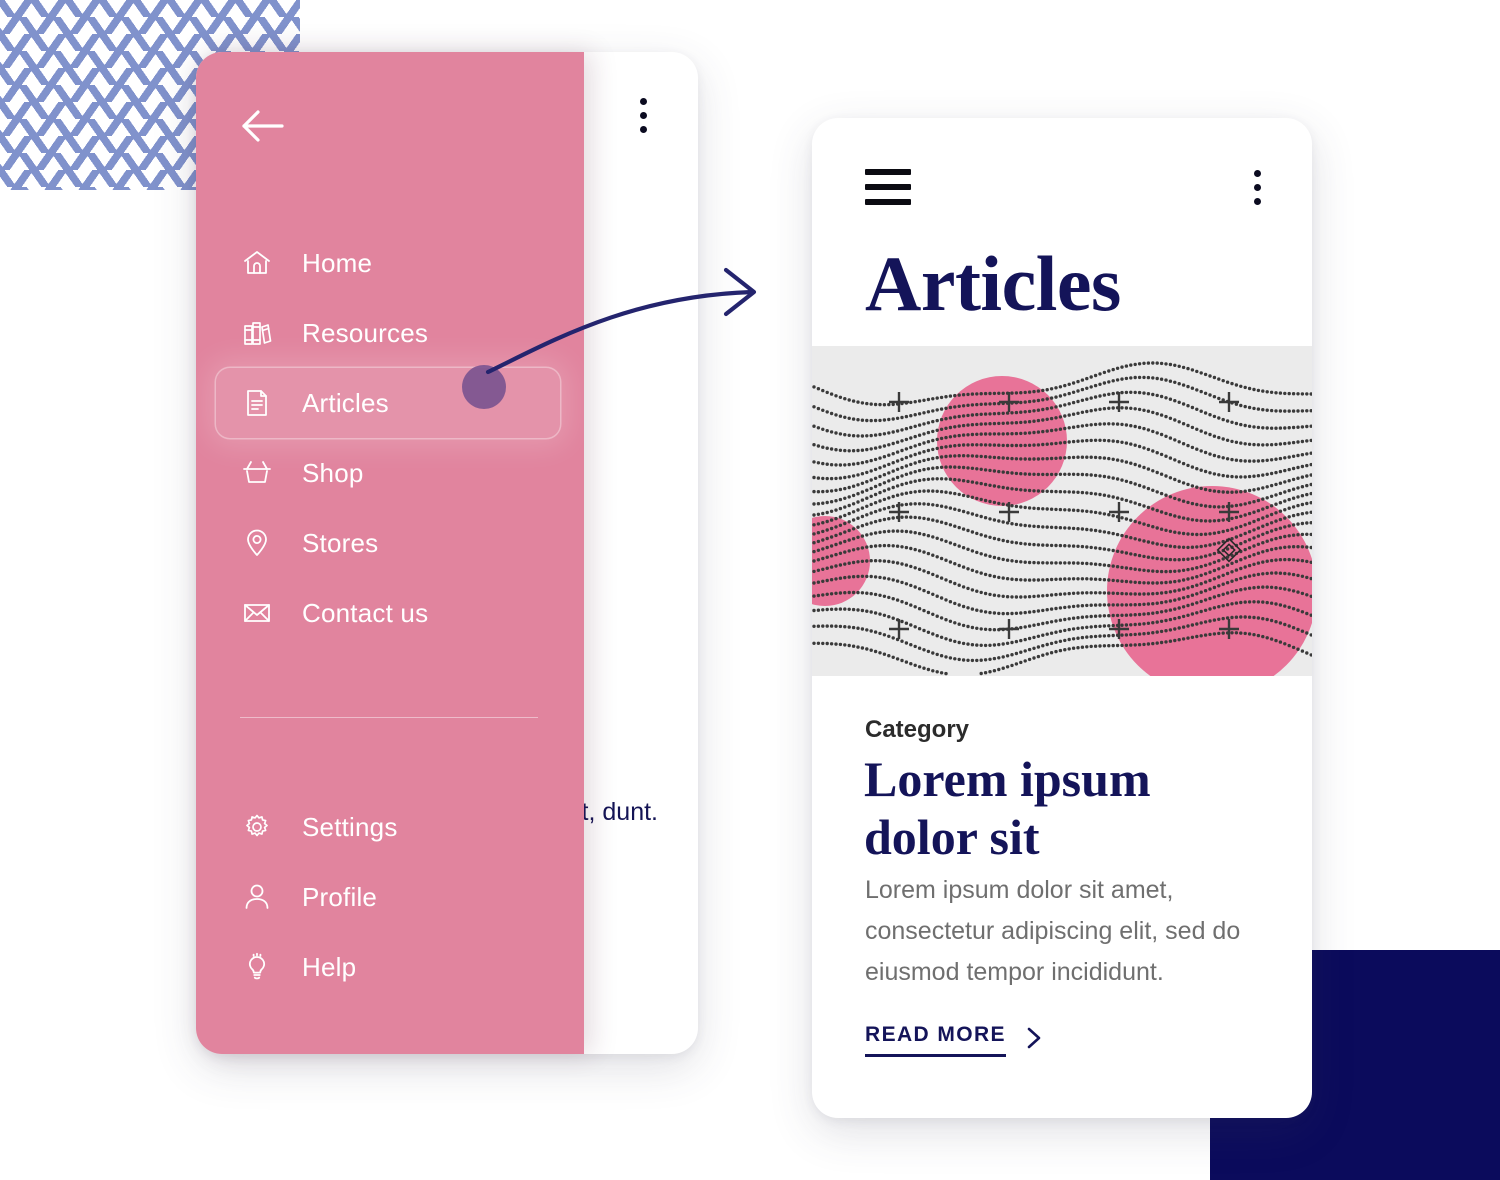 Image resolution: width=1500 pixels, height=1180 pixels. I want to click on read-more-link: READ MORE, so click(954, 1040).